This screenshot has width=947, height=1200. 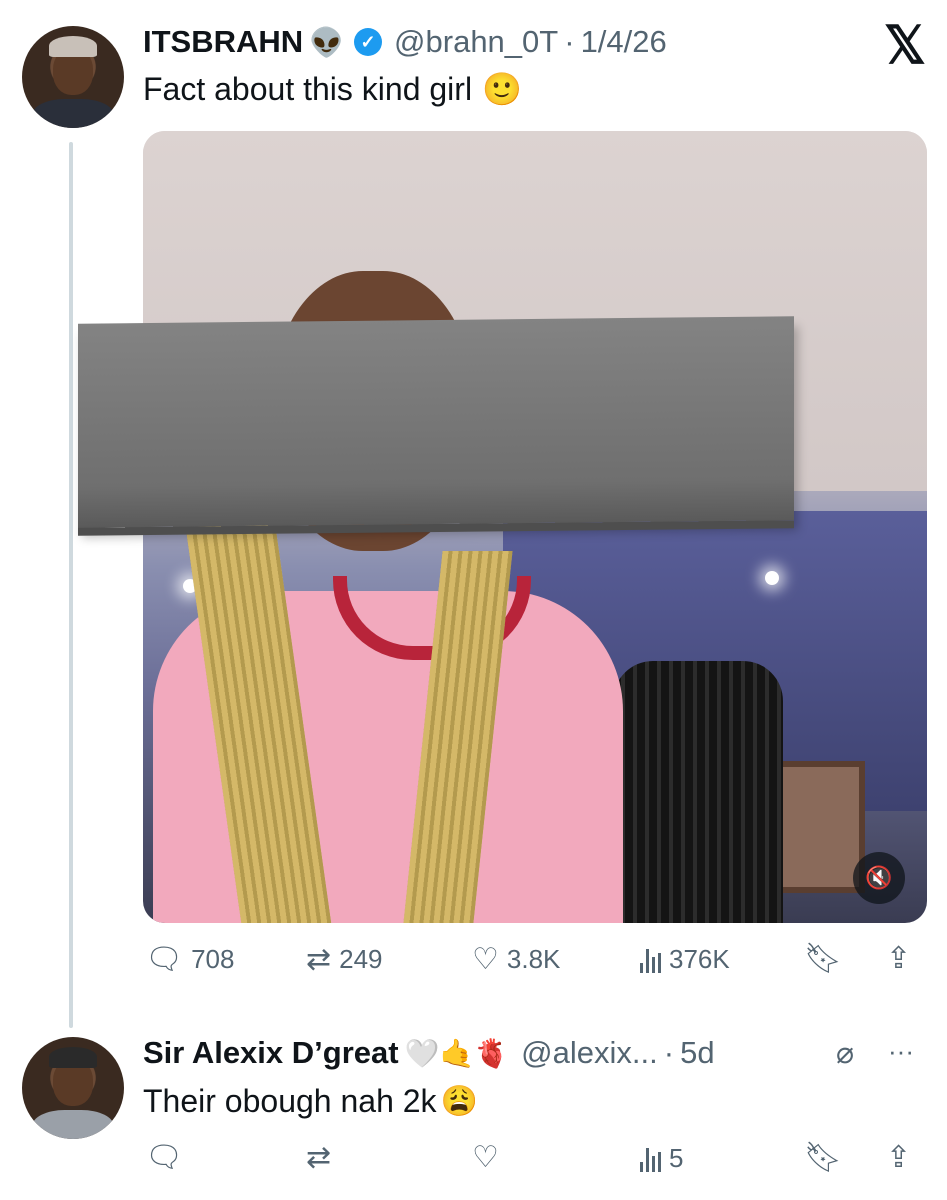 What do you see at coordinates (845, 1053) in the screenshot?
I see `grok-icon: ⌀` at bounding box center [845, 1053].